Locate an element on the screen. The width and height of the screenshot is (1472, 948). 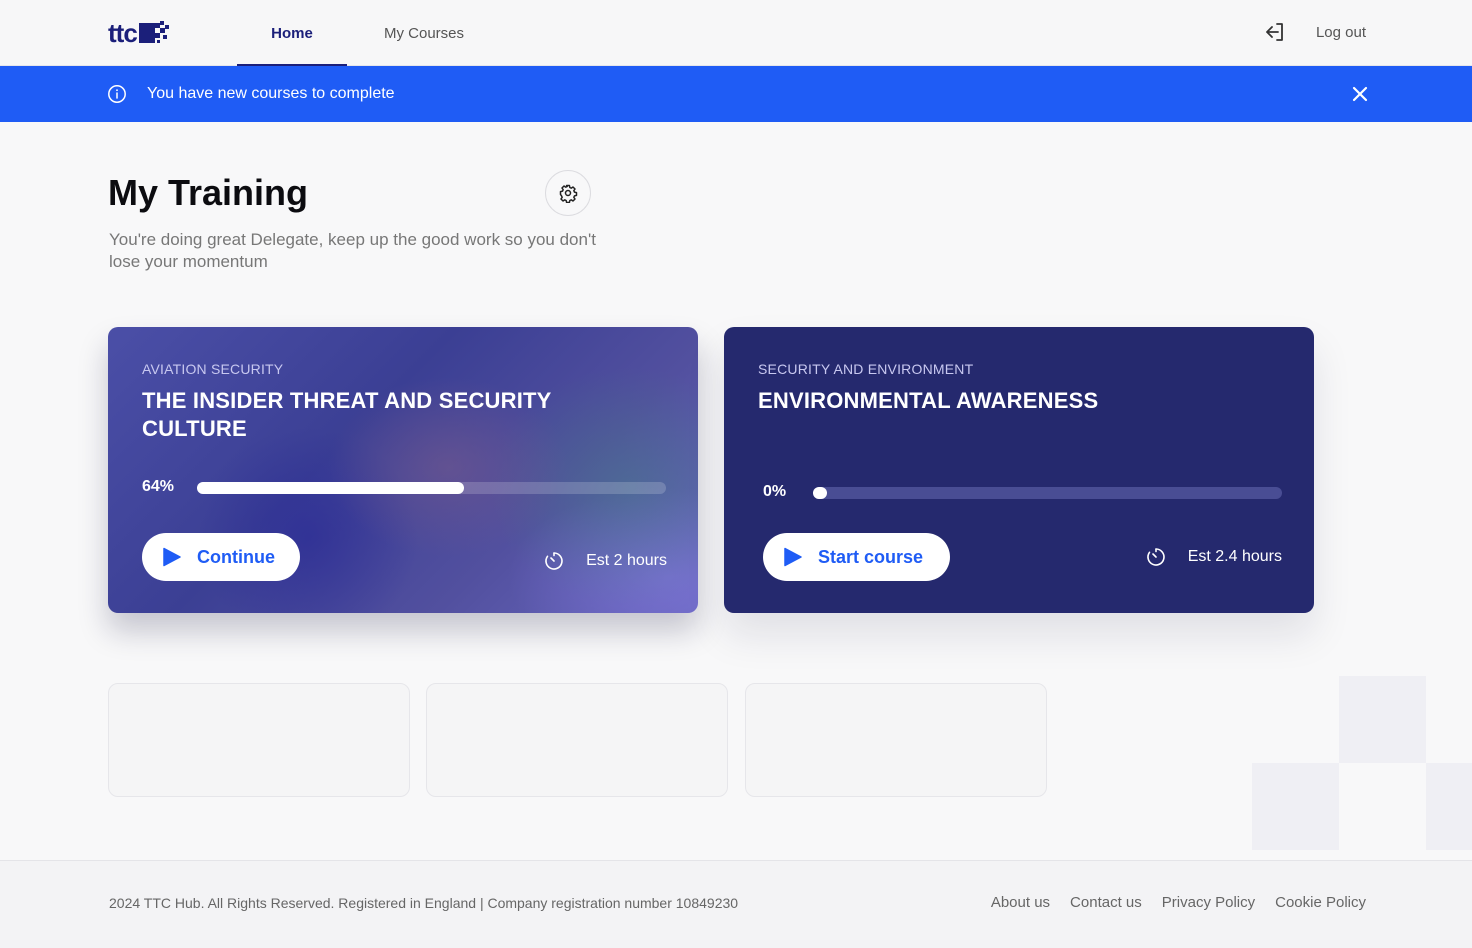
course-category: AVIATION SECURITY is located at coordinates (213, 369).